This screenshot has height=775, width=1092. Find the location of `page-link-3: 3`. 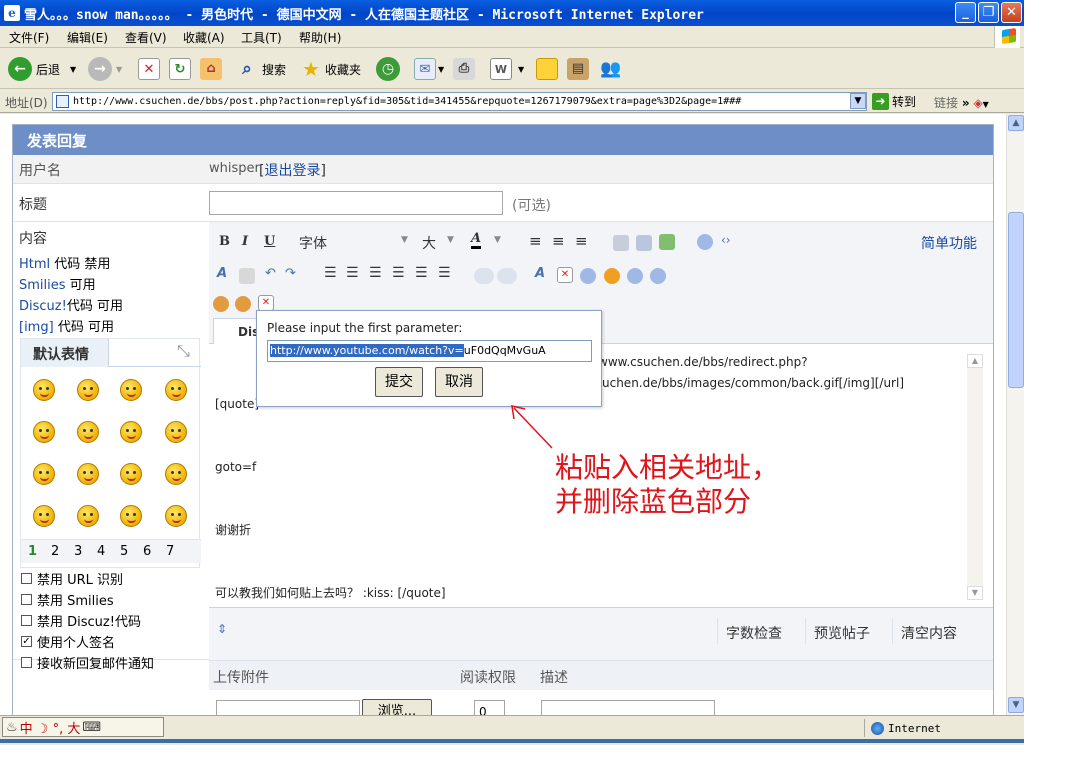

page-link-3: 3 is located at coordinates (78, 551).